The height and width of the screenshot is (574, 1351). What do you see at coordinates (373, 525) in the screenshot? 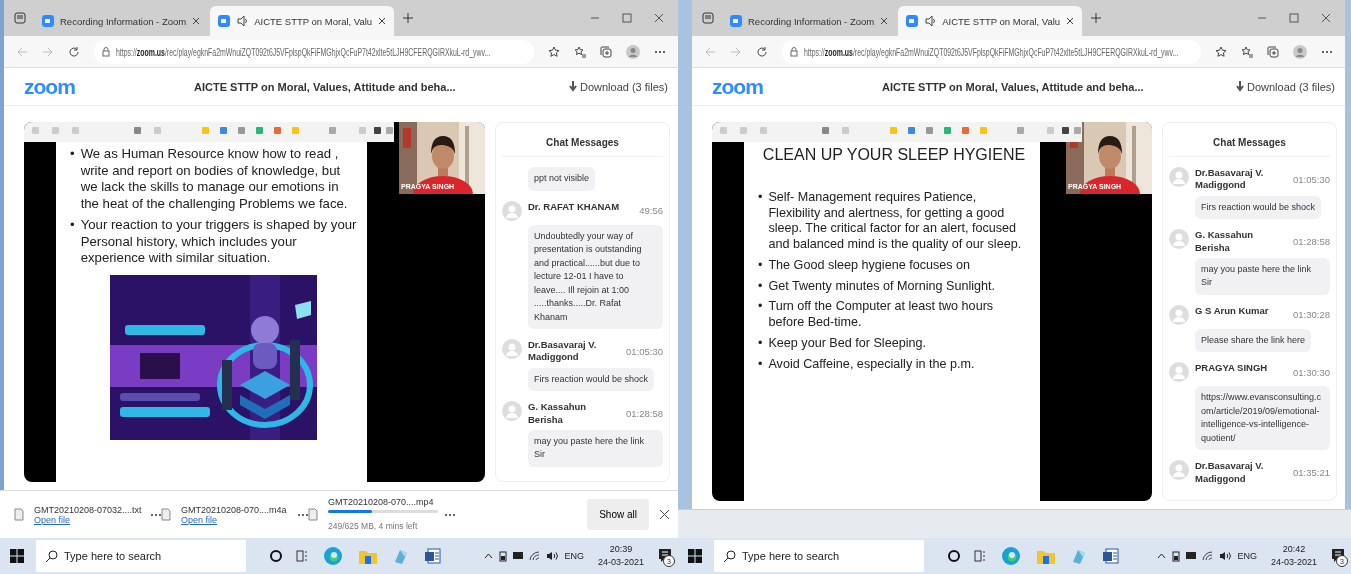
I see `download-status: 249/625 MB, 4 mins left` at bounding box center [373, 525].